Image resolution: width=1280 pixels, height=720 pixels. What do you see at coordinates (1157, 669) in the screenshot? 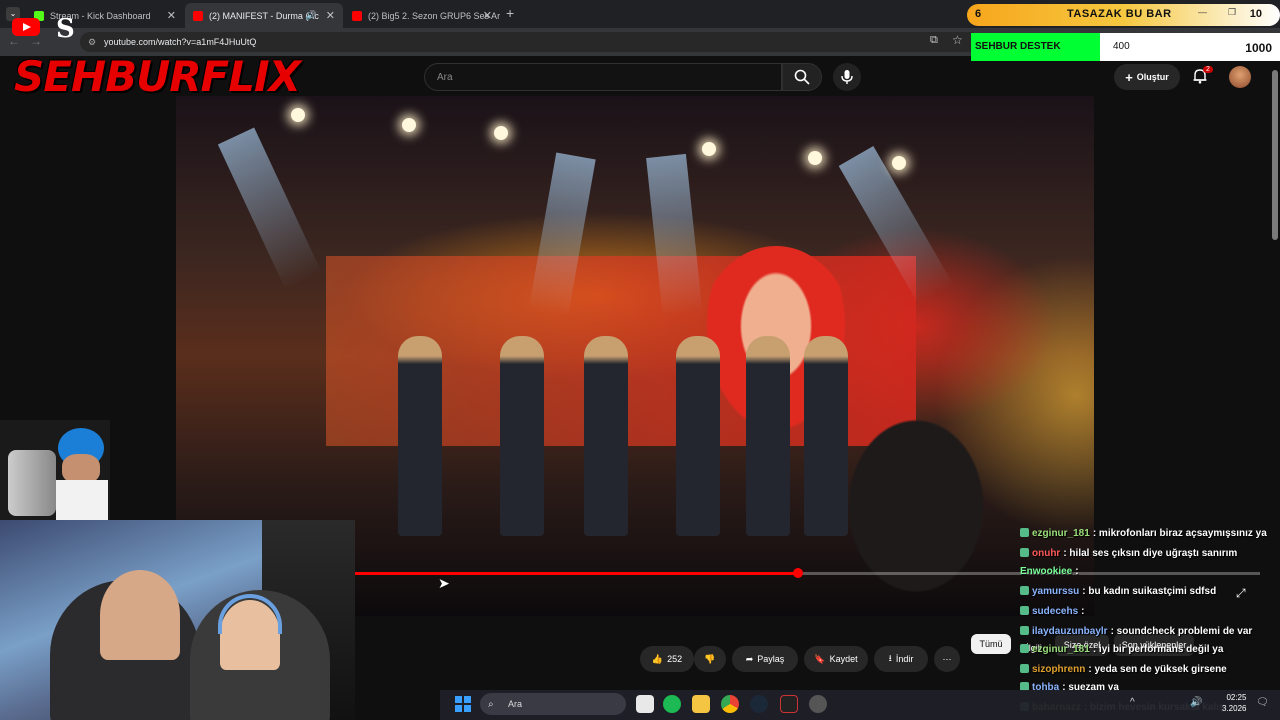
I see `chat-text: : yeda sen de yüksek girsene` at bounding box center [1157, 669].